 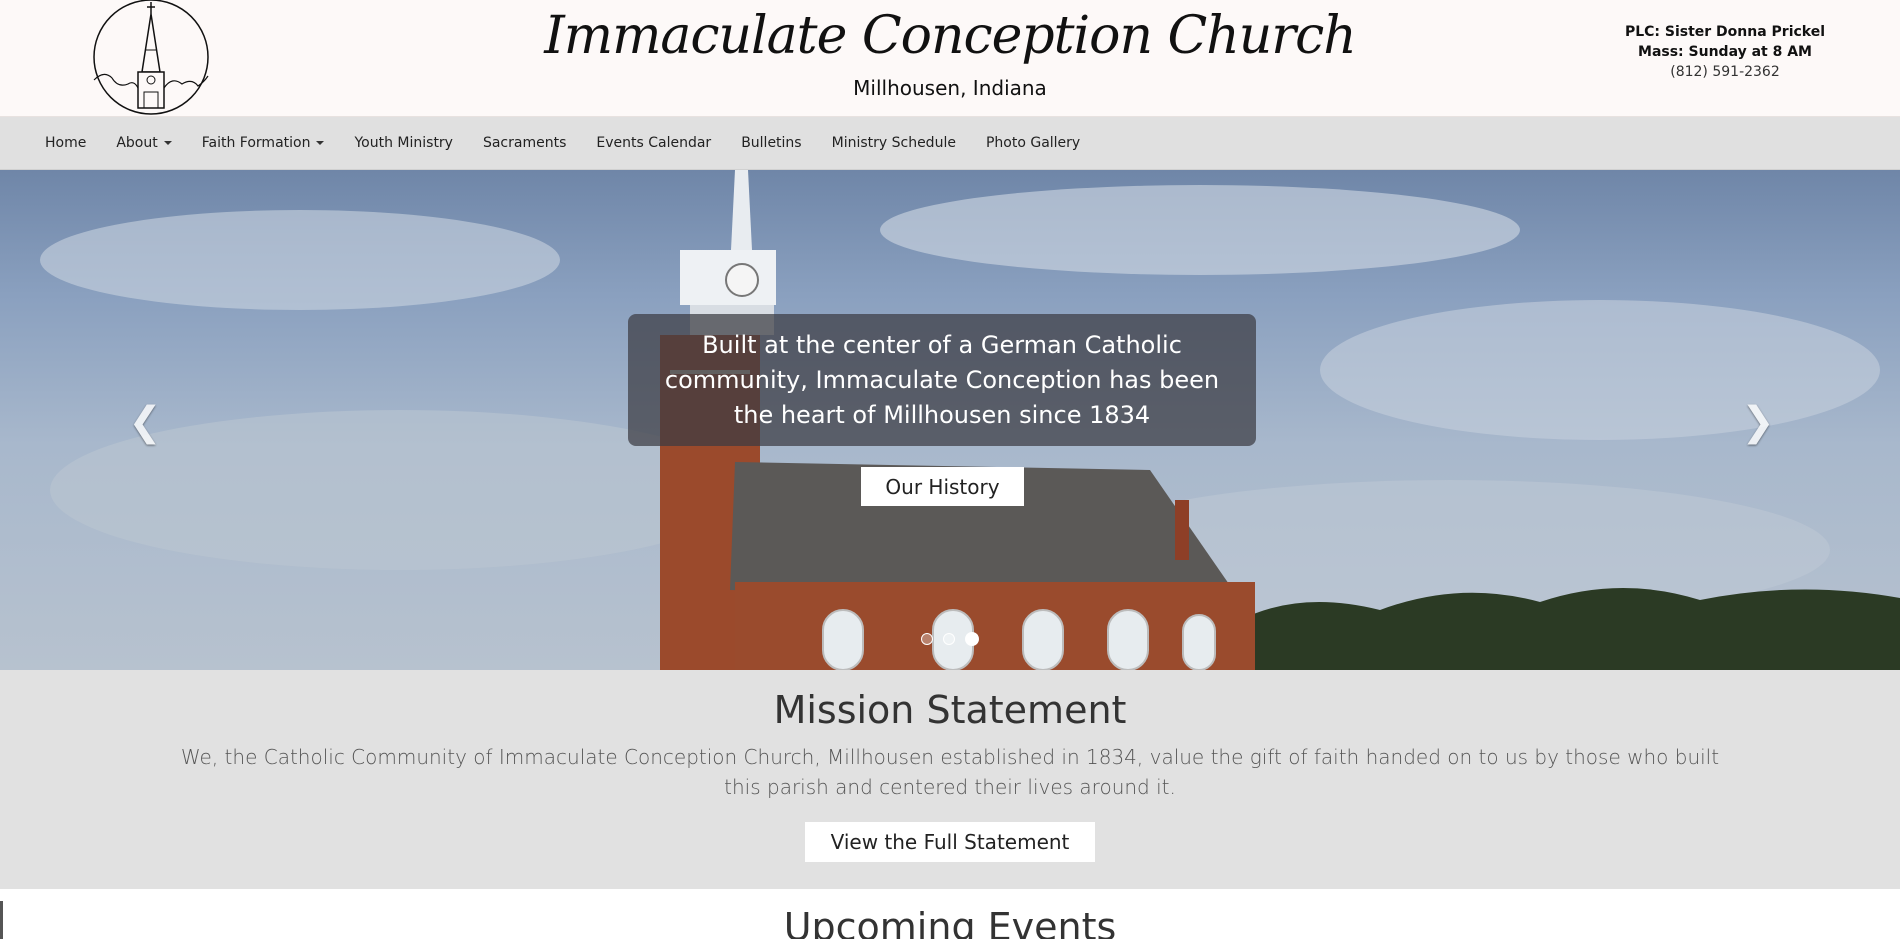 I want to click on carousel-prev-button: ❮, so click(x=145, y=422).